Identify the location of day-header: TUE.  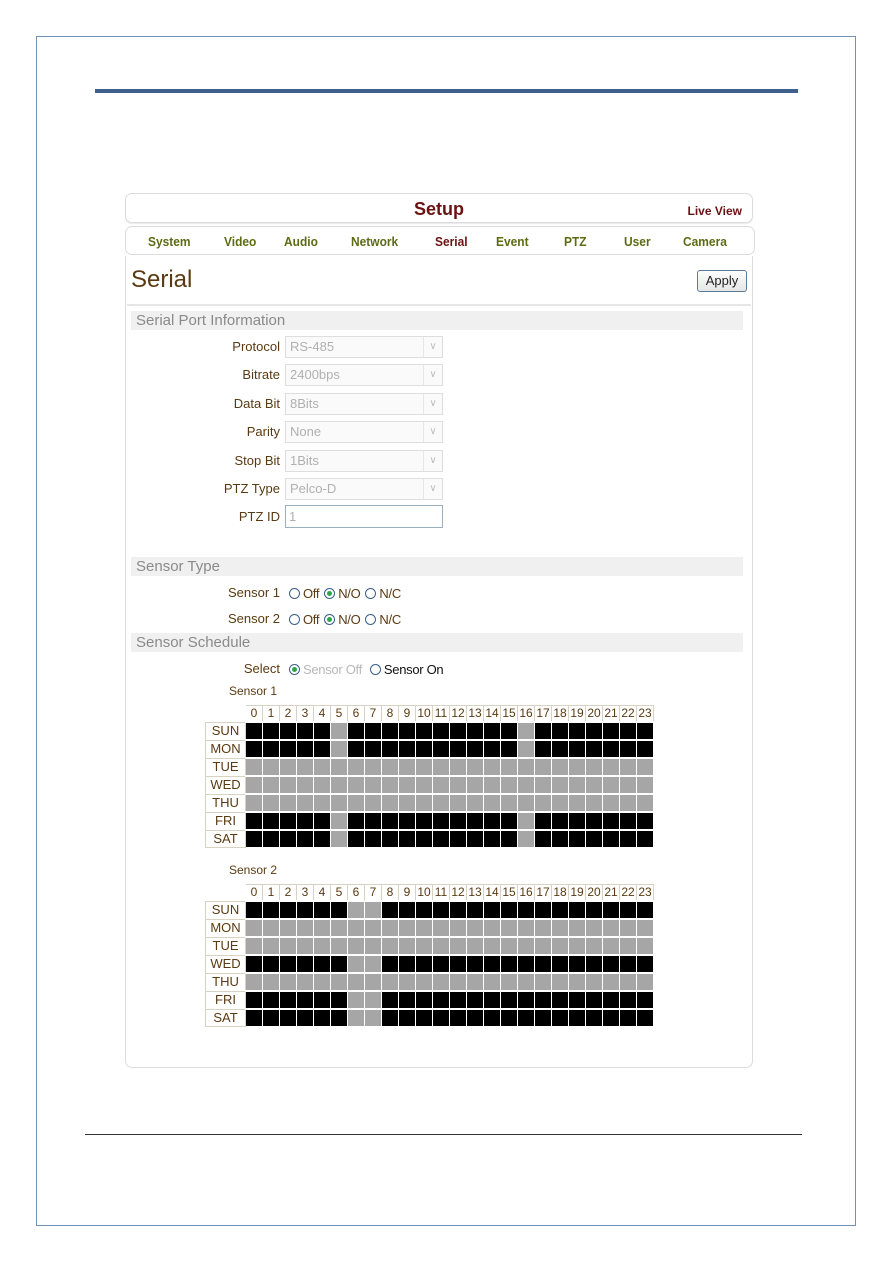
(225, 767).